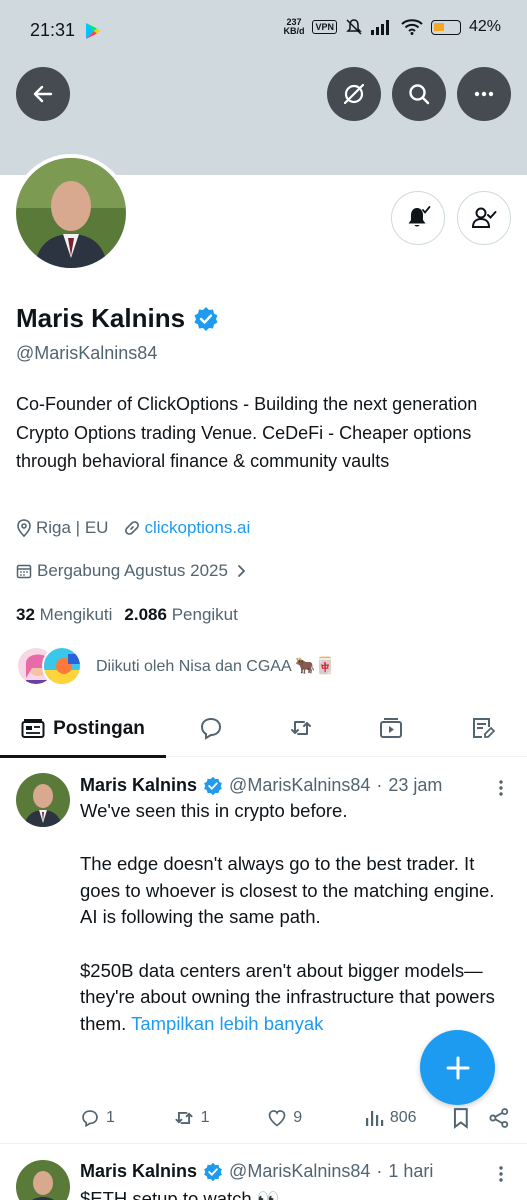 Image resolution: width=527 pixels, height=1200 pixels. What do you see at coordinates (197, 528) in the screenshot?
I see `website-link: clickoptions.ai` at bounding box center [197, 528].